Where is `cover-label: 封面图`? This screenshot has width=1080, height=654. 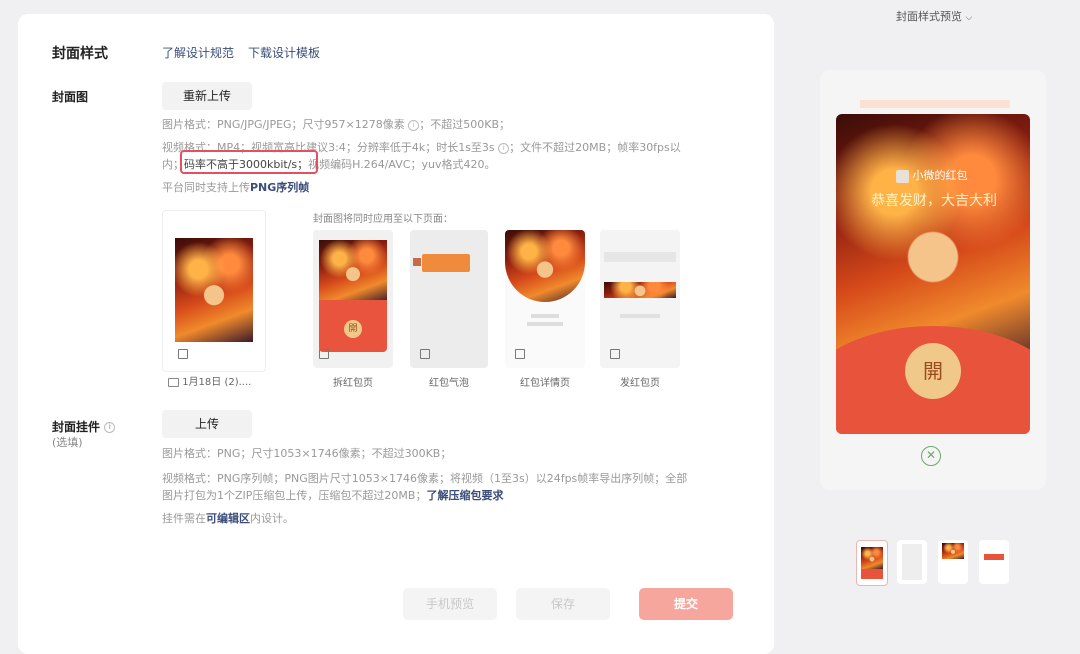 cover-label: 封面图 is located at coordinates (70, 97).